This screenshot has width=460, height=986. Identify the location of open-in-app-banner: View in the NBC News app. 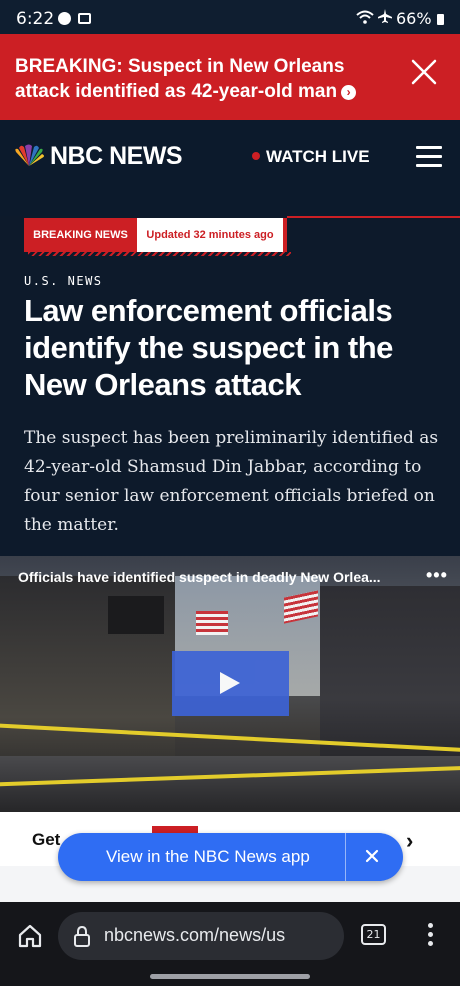
(230, 857).